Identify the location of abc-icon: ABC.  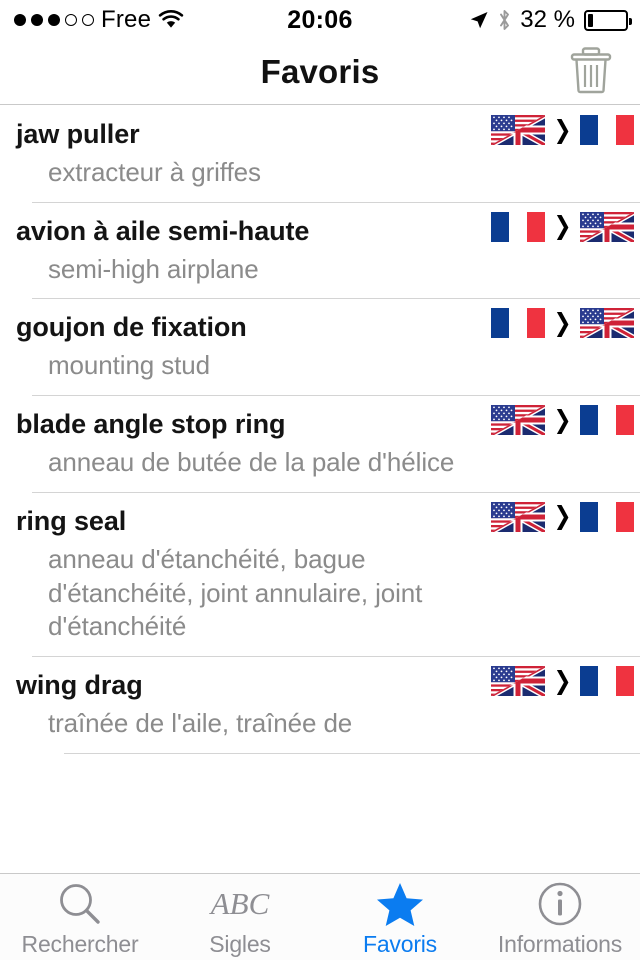
(240, 904).